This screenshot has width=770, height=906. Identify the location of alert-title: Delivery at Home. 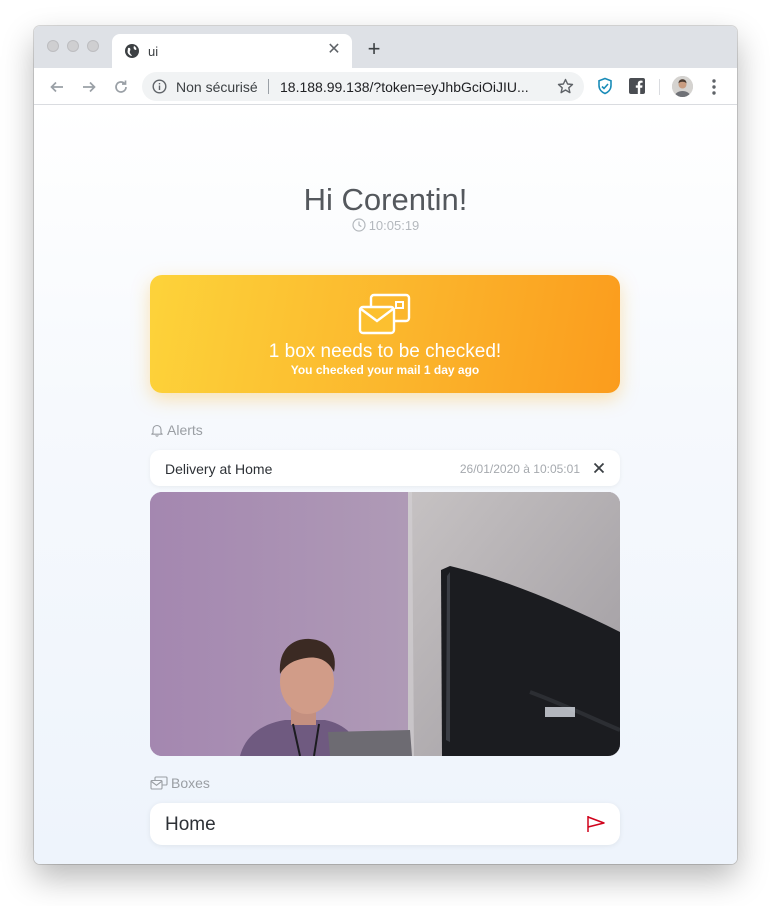
(219, 469).